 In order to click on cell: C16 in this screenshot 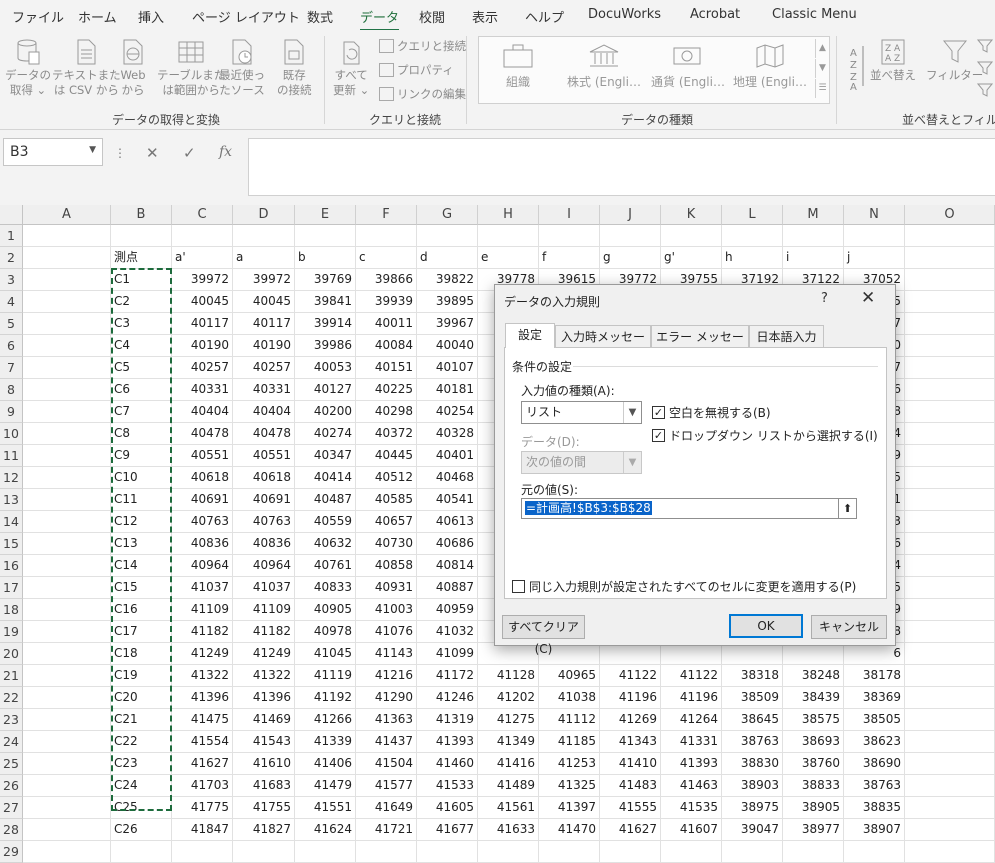, I will do `click(141, 610)`.